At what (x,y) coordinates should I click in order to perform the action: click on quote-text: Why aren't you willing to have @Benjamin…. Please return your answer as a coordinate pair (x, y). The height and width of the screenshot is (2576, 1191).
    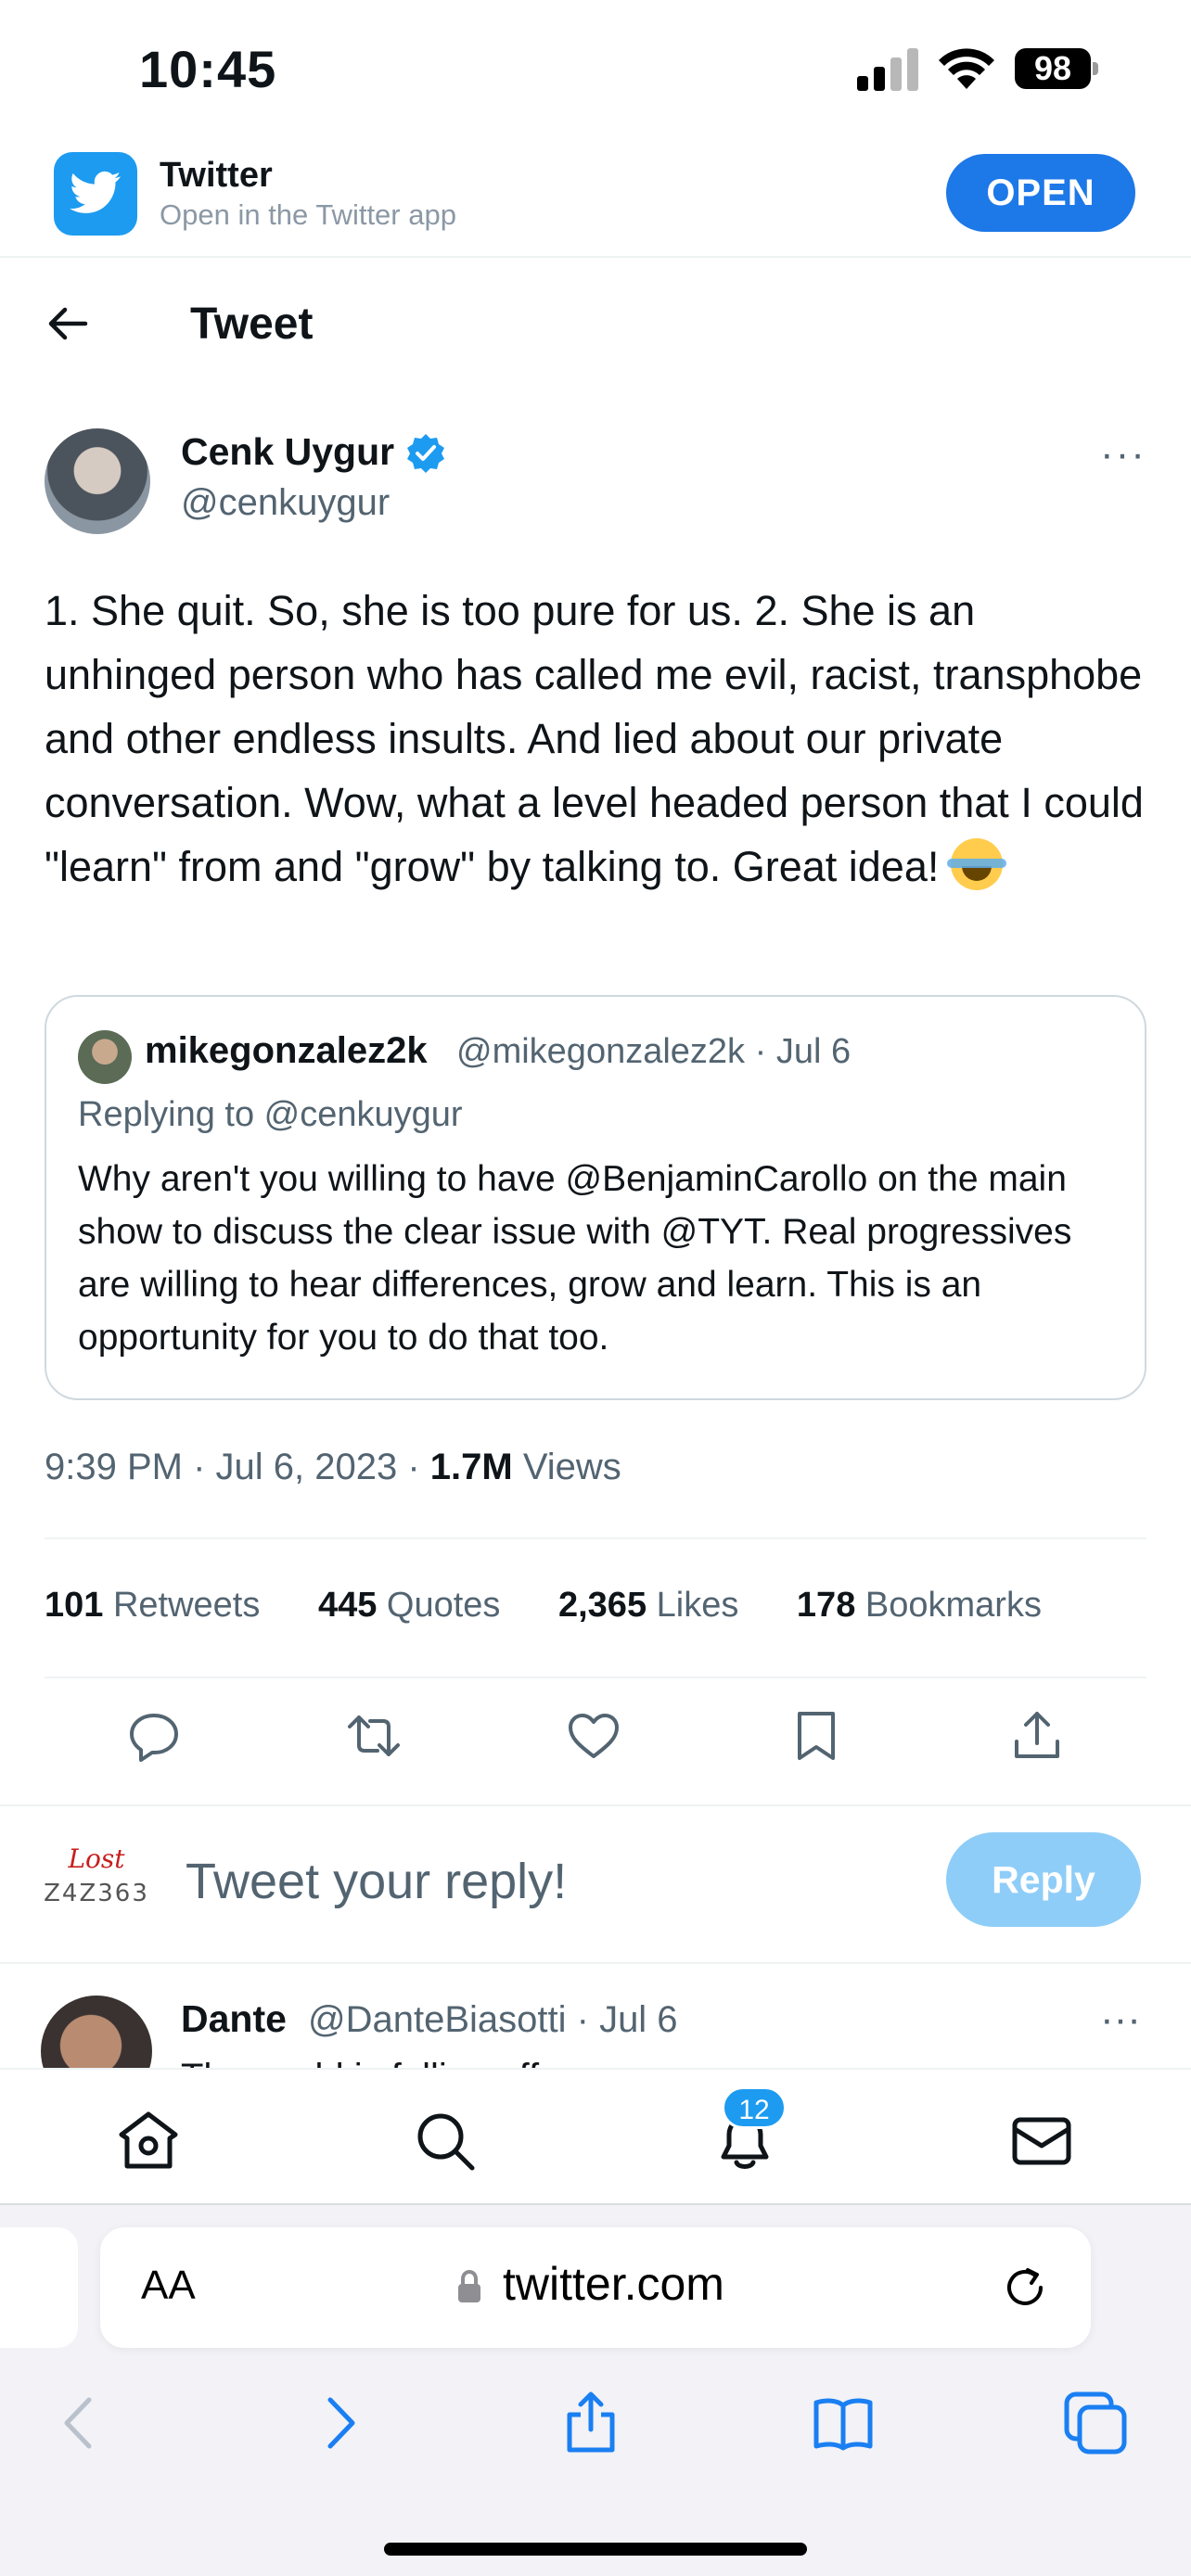
    Looking at the image, I should click on (575, 1258).